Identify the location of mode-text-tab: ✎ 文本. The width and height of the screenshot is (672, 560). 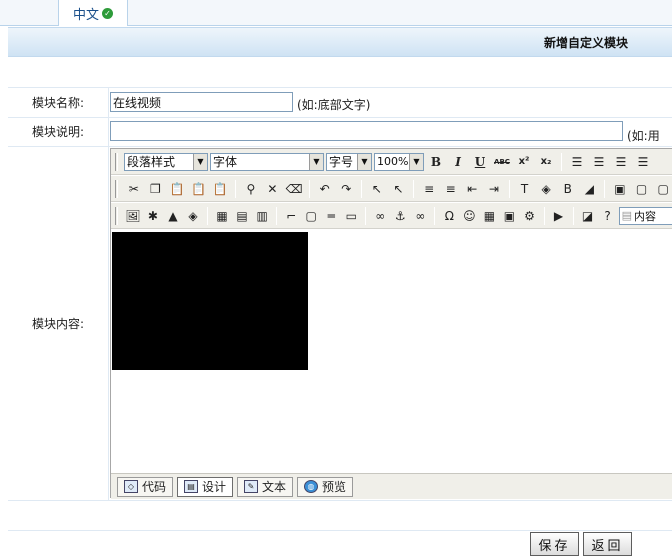
(265, 486).